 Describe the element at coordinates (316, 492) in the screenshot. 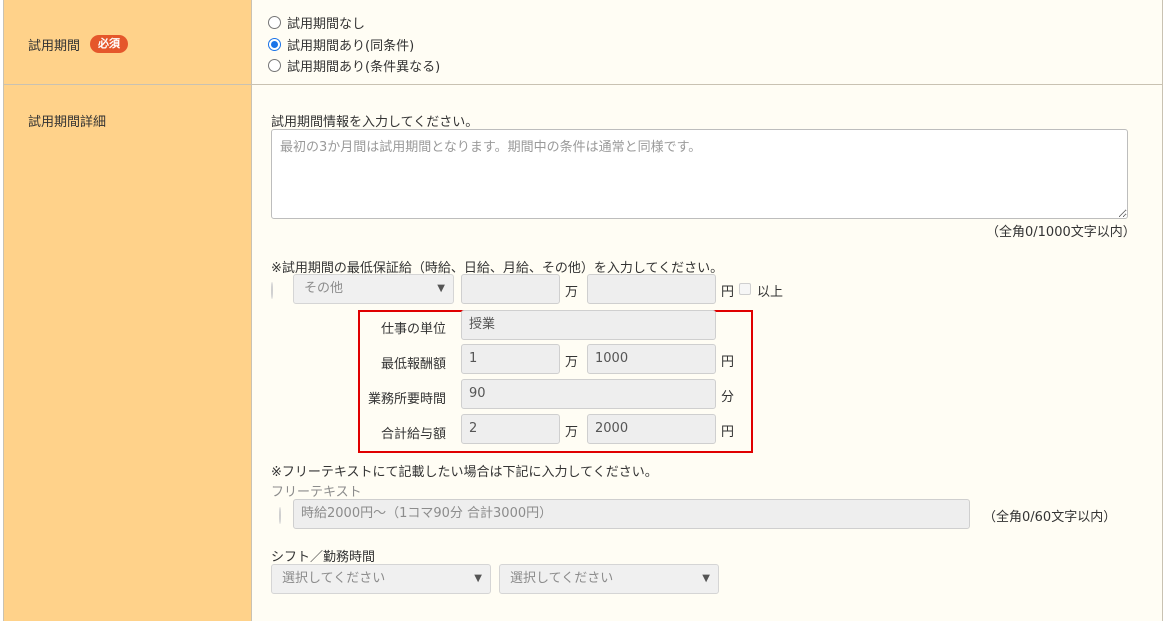

I see `free-text-label: フリーテキスト` at that location.